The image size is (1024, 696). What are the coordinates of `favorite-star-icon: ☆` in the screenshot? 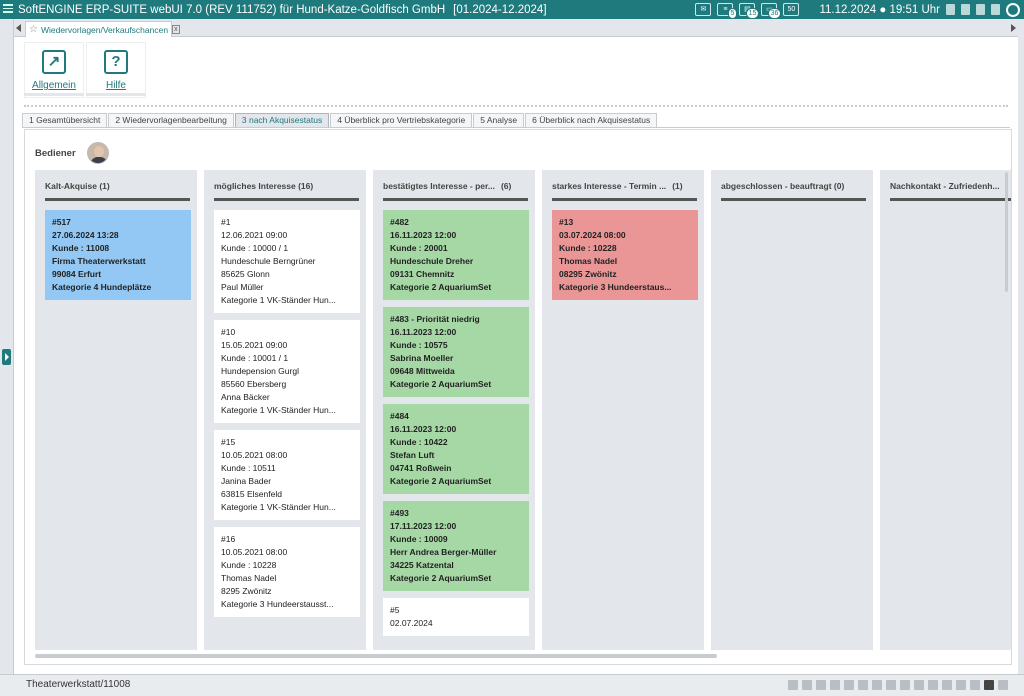 It's located at (33, 29).